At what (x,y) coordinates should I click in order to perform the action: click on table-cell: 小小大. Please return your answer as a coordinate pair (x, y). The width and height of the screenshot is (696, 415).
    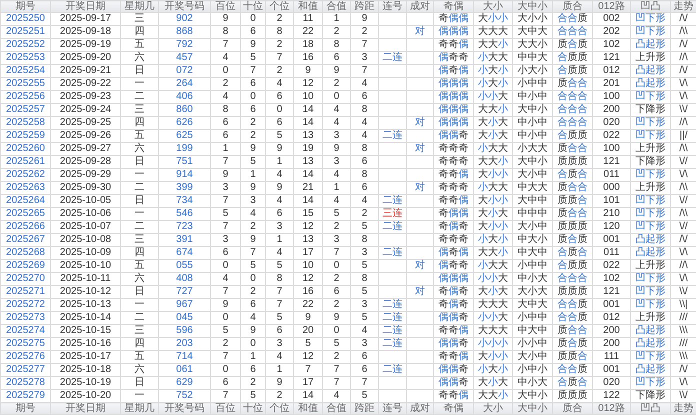
    Looking at the image, I should click on (493, 318).